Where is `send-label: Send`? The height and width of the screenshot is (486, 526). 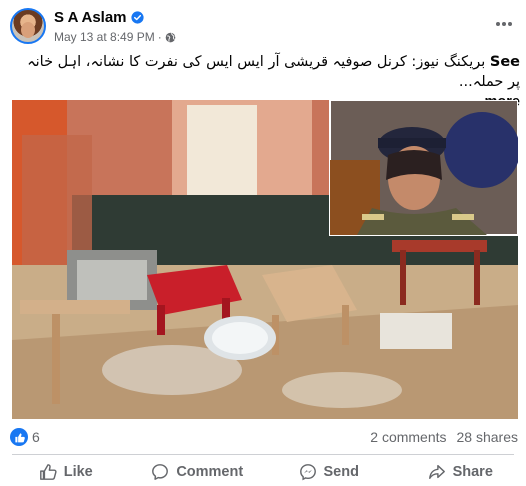
send-label: Send is located at coordinates (341, 472).